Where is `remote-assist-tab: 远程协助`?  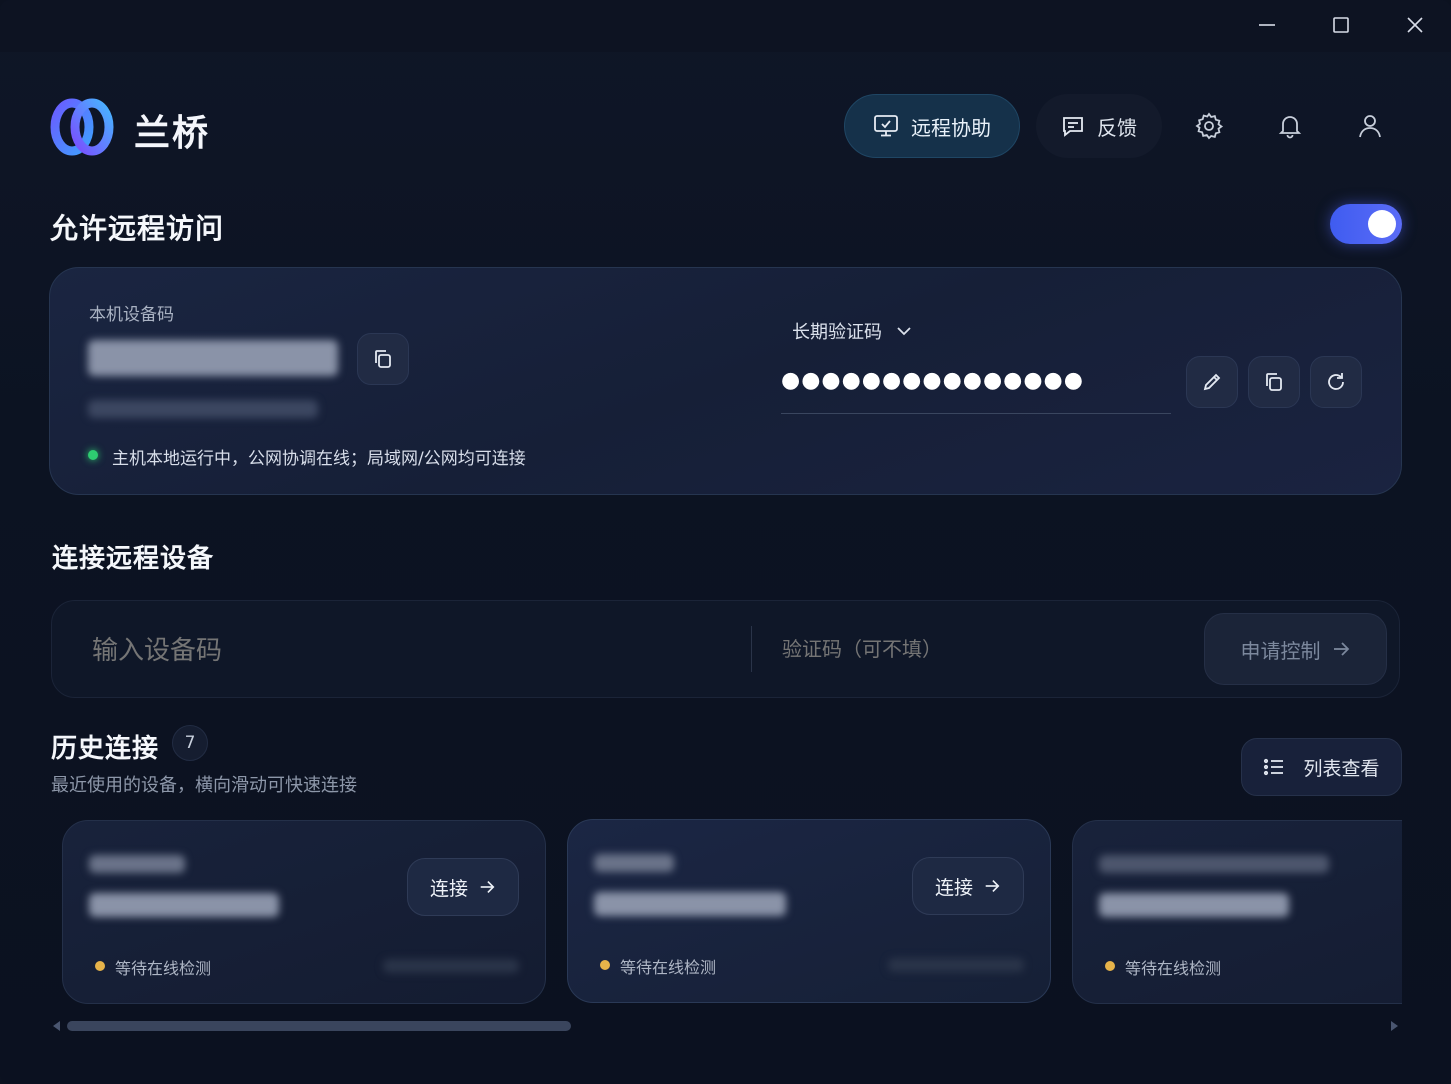
remote-assist-tab: 远程协助 is located at coordinates (932, 126).